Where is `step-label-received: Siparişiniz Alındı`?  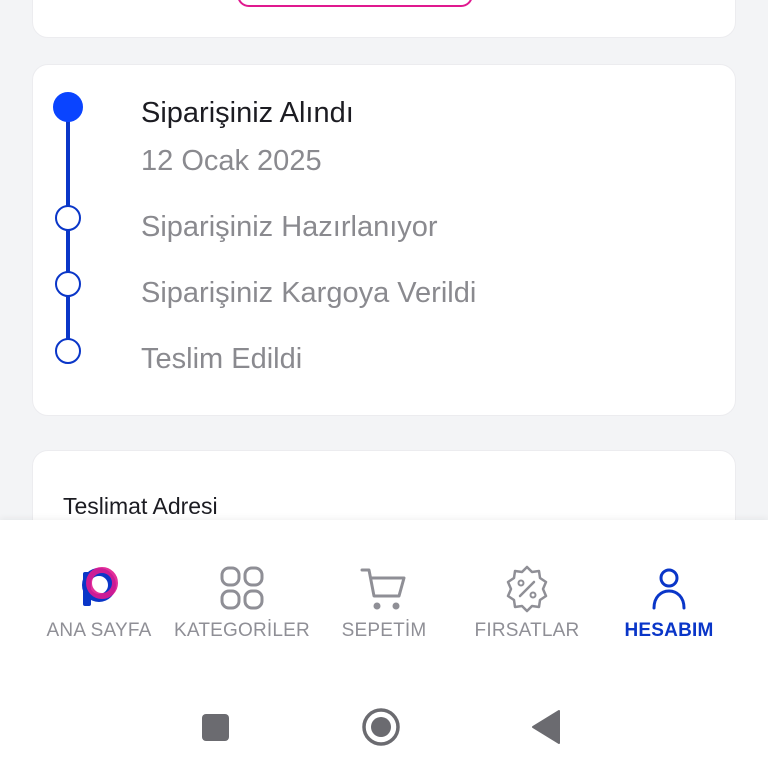
step-label-received: Siparişiniz Alındı is located at coordinates (247, 113).